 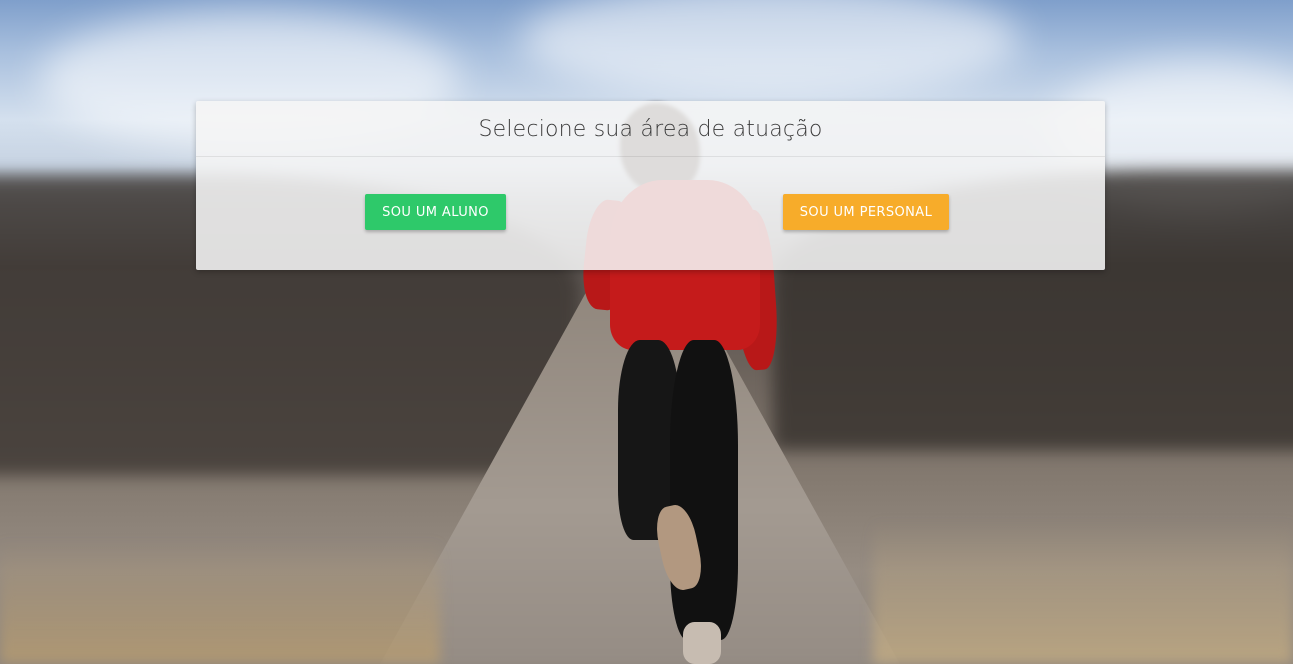 I want to click on personal-trainer-button: SOU UM PERSONAL, so click(x=866, y=212).